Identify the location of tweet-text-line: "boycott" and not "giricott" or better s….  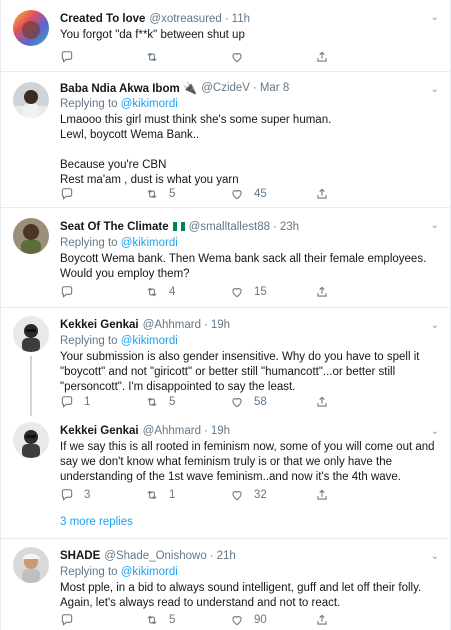
(228, 372).